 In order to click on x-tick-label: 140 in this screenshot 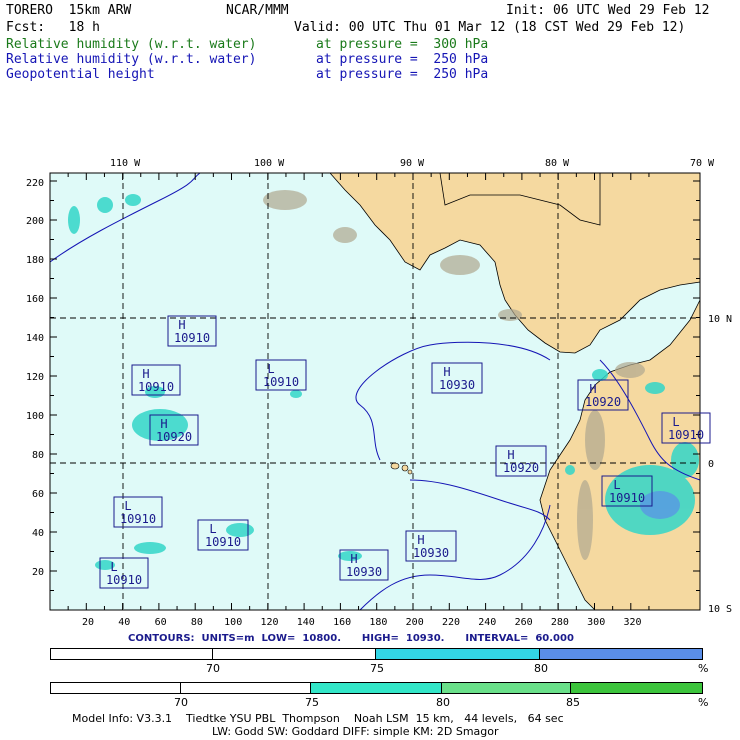, I will do `click(306, 622)`.